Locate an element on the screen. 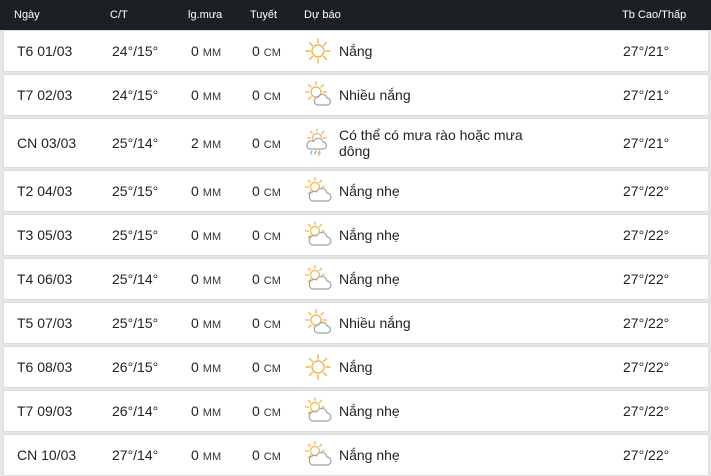  row-temp: 24°/15° is located at coordinates (135, 51).